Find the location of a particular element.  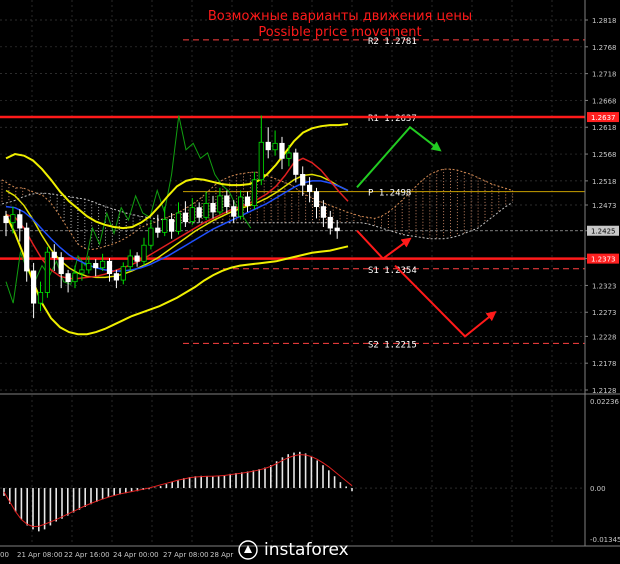

time-tick-label: 24 Apr 00:00 is located at coordinates (136, 555).